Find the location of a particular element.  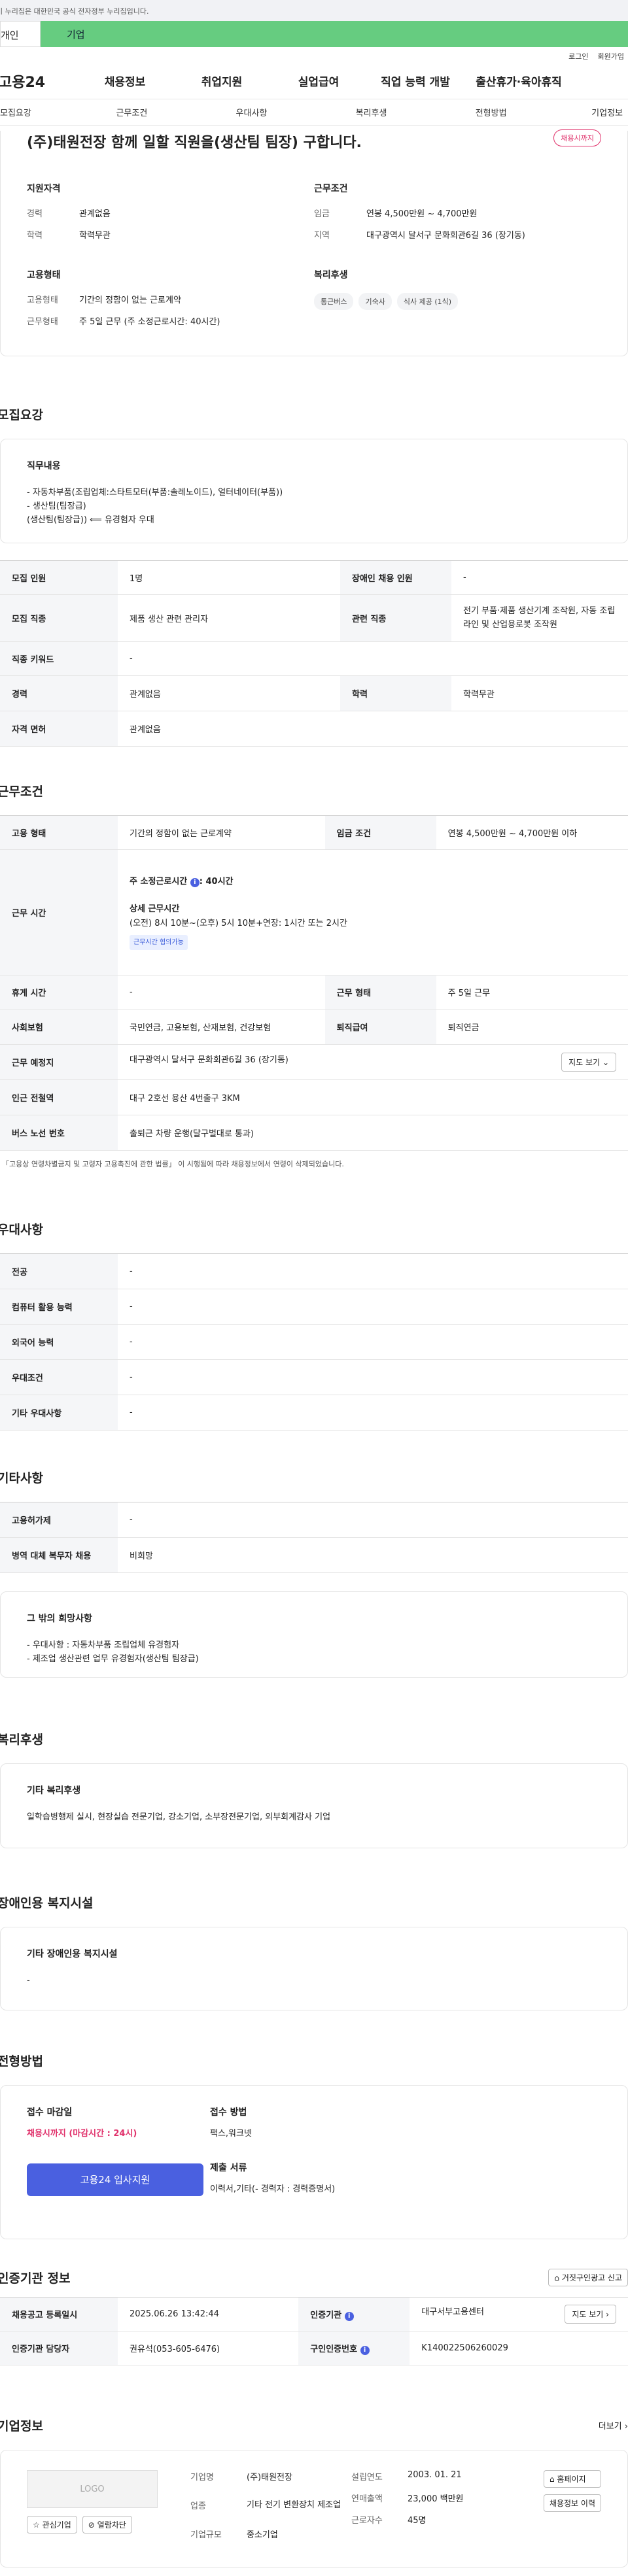

cell-head: 고용 형태 is located at coordinates (59, 832).